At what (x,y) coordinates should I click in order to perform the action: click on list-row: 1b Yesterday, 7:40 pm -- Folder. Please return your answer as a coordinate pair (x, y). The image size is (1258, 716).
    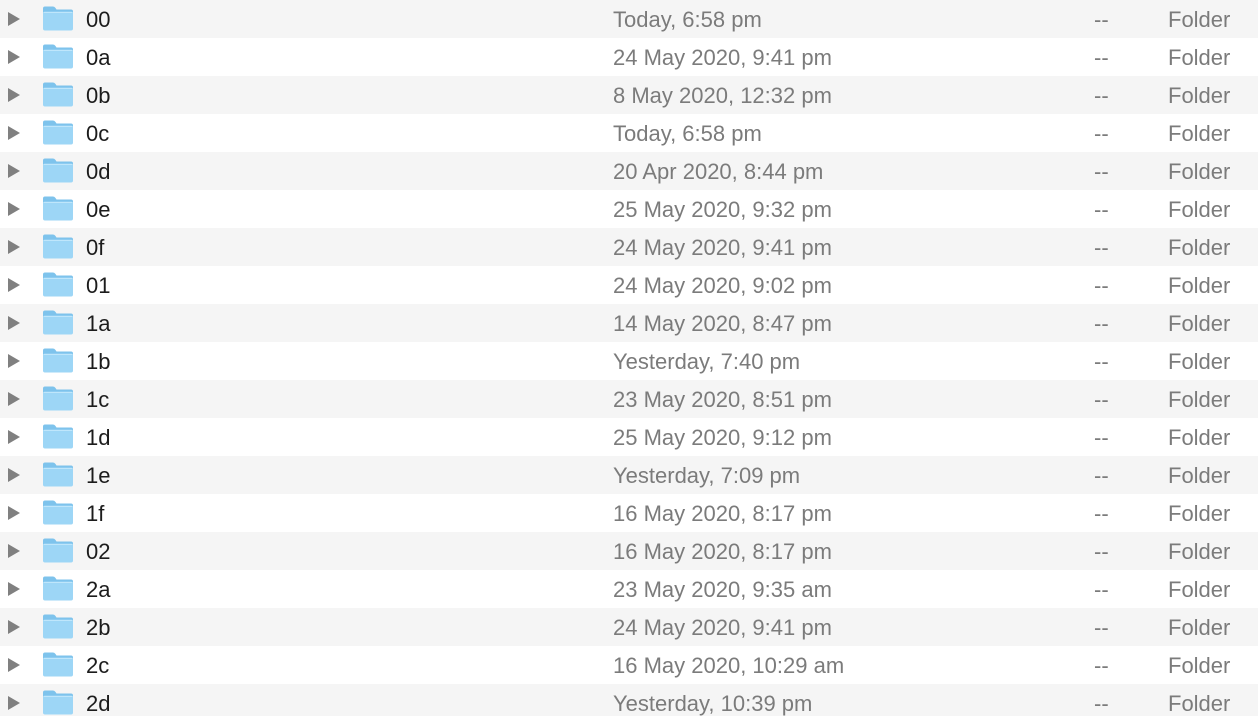
    Looking at the image, I should click on (629, 361).